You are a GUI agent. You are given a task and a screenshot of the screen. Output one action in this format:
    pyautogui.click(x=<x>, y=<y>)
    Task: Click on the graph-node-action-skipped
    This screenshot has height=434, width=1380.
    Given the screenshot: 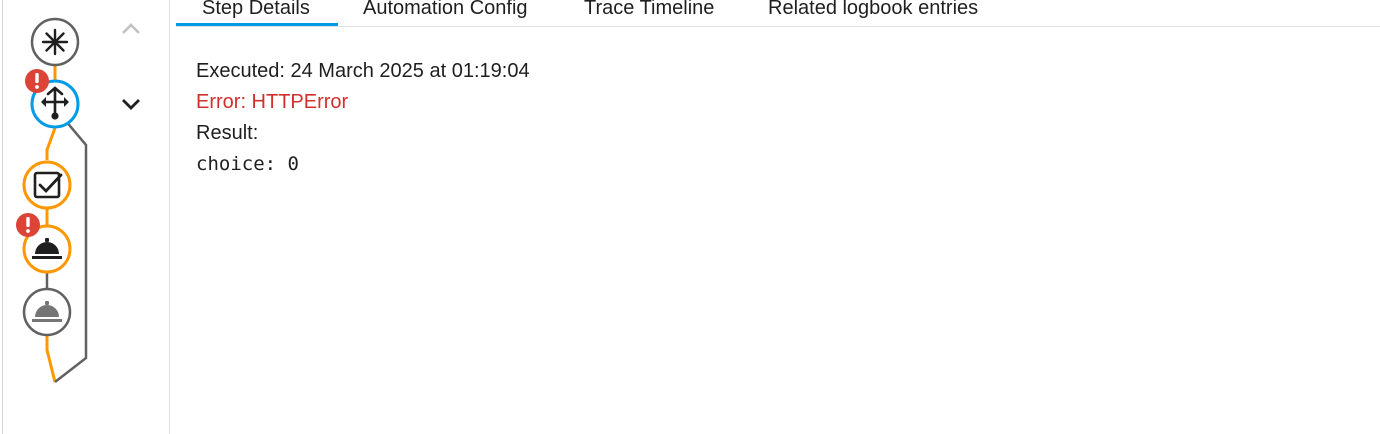 What is the action you would take?
    pyautogui.click(x=47, y=312)
    